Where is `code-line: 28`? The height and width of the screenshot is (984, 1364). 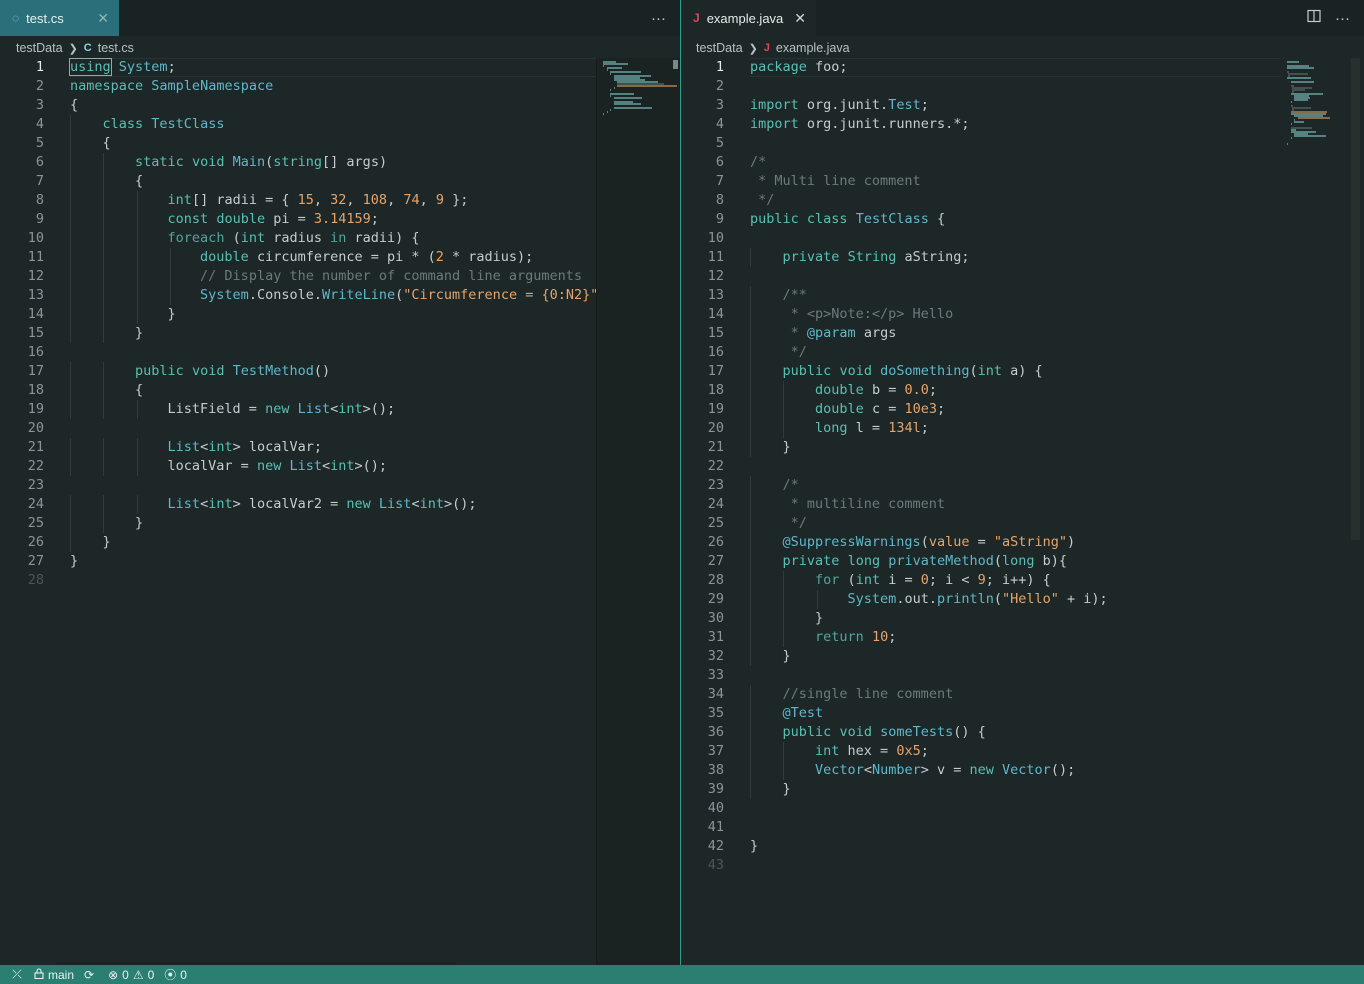
code-line: 28 is located at coordinates (298, 580).